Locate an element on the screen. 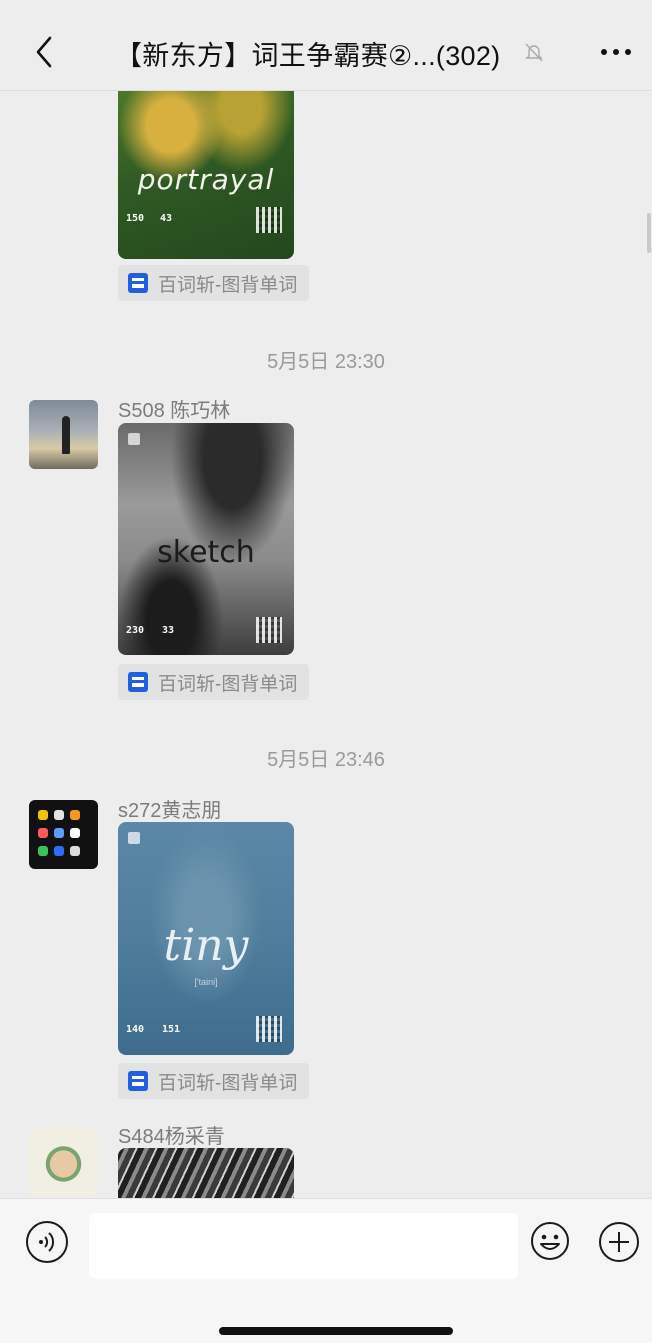  timestamp: 5月5日 23:30 is located at coordinates (326, 362).